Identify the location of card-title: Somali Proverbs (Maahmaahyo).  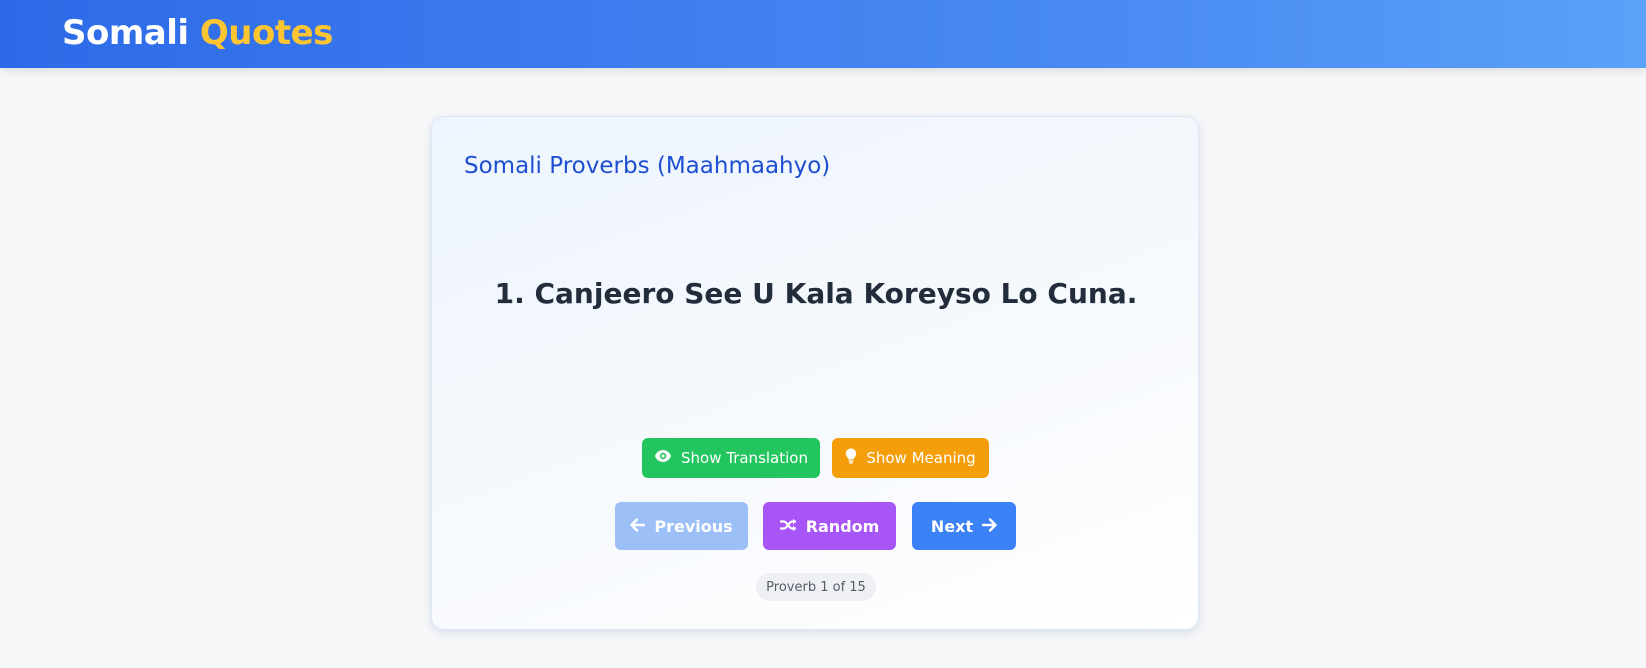
(647, 166).